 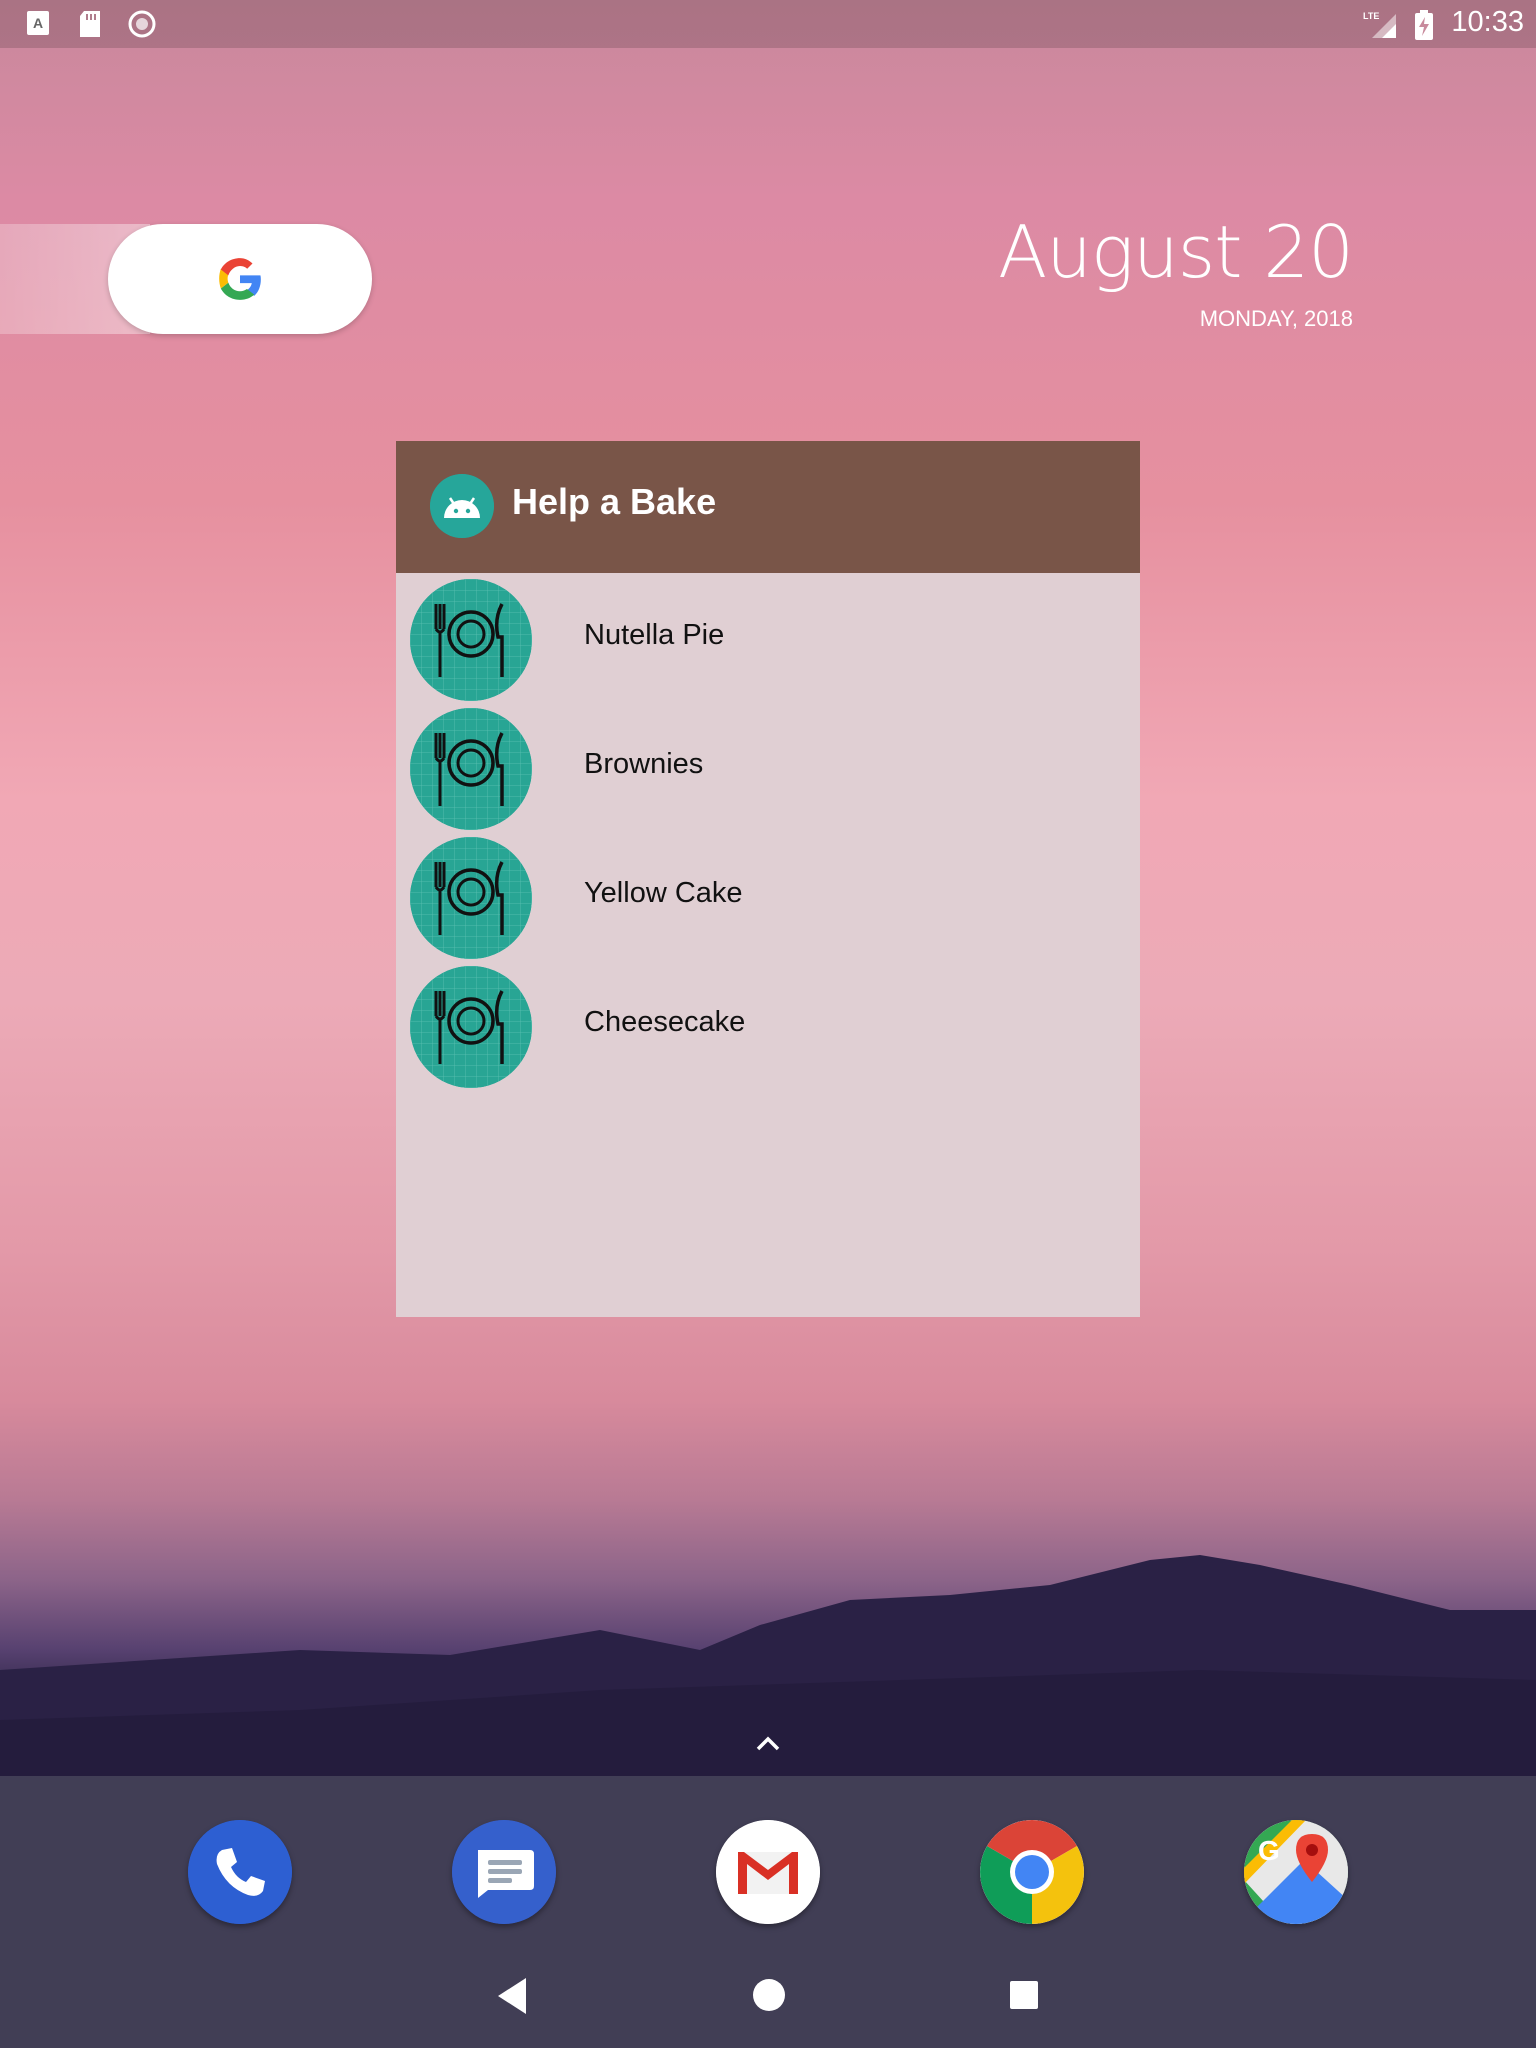 I want to click on a-font-icon: A, so click(x=38, y=23).